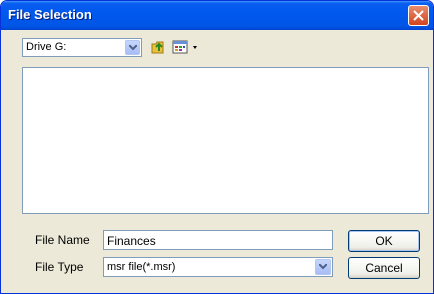 The image size is (434, 294). I want to click on file-type-dropdown-button, so click(323, 267).